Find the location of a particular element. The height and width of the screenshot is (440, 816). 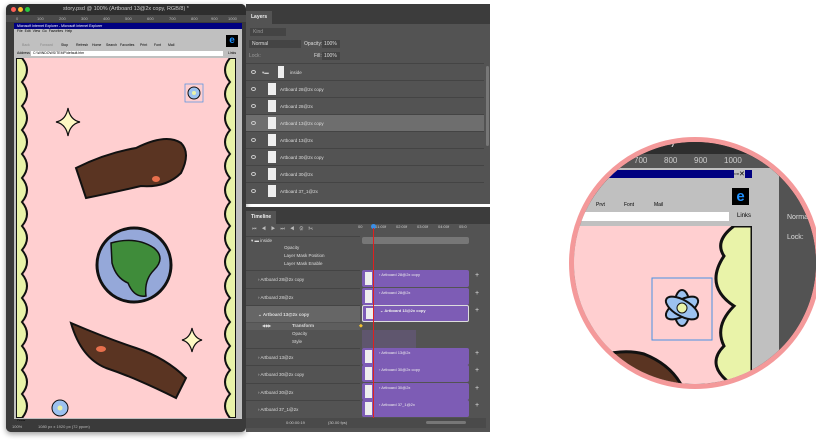

property-row: ◀◆▶ Transform is located at coordinates (303, 326).